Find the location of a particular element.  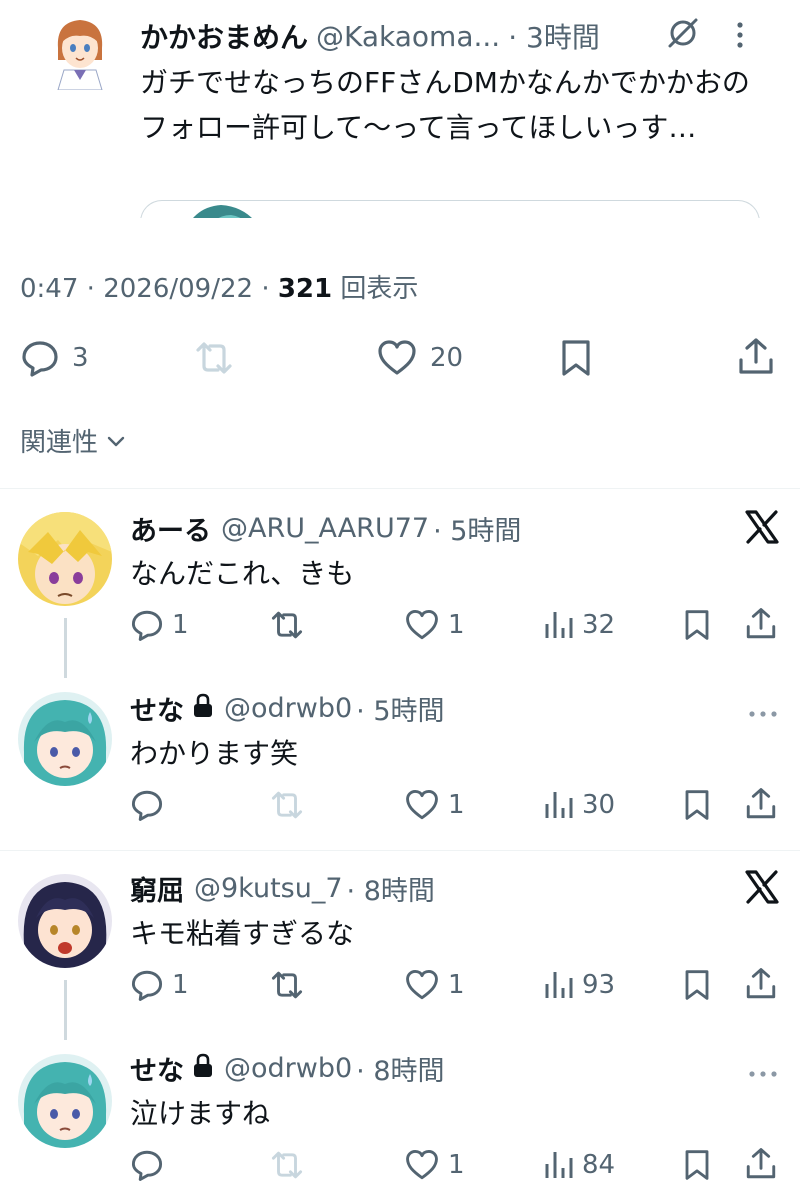

media-clip is located at coordinates (400, 233).